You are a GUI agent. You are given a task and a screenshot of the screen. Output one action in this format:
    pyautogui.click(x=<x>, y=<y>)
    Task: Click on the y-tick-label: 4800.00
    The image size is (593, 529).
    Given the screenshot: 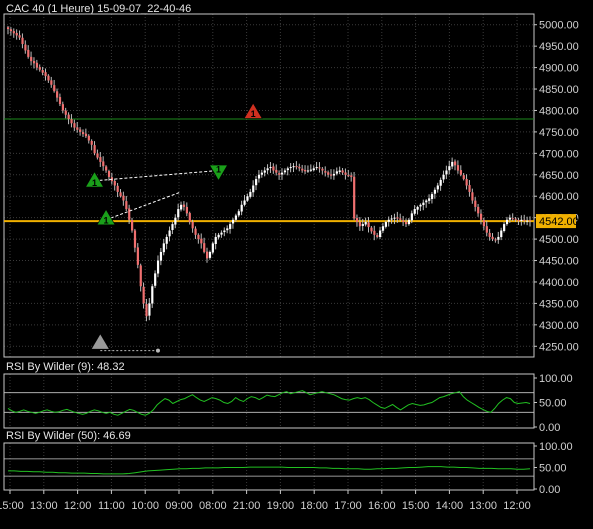 What is the action you would take?
    pyautogui.click(x=559, y=111)
    